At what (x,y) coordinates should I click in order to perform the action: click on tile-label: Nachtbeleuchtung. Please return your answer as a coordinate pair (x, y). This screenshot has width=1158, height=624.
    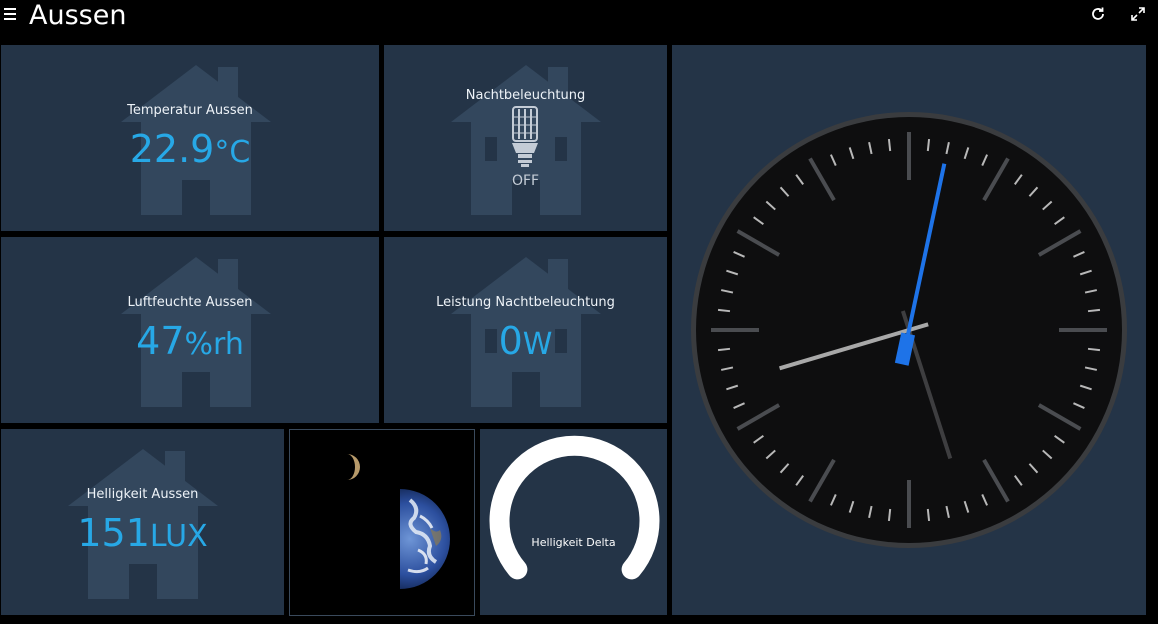
    Looking at the image, I should click on (525, 95).